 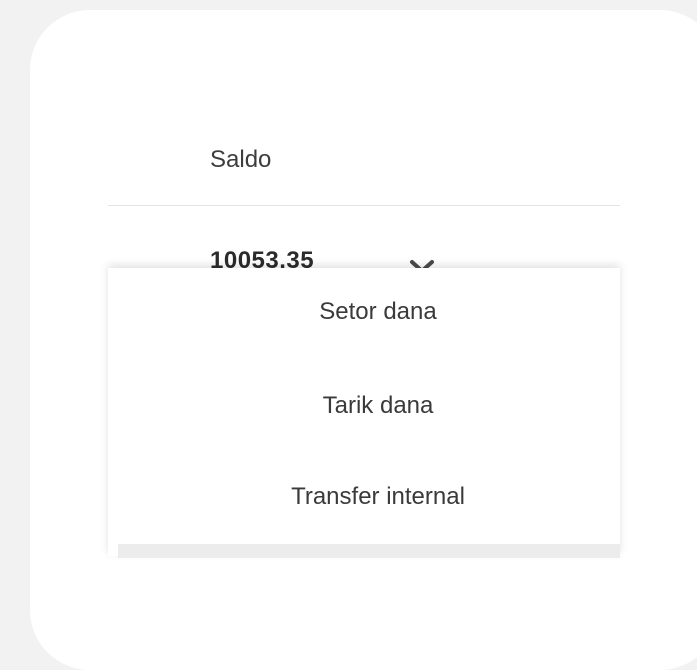 I want to click on dropdown-bottom-edge, so click(x=369, y=551).